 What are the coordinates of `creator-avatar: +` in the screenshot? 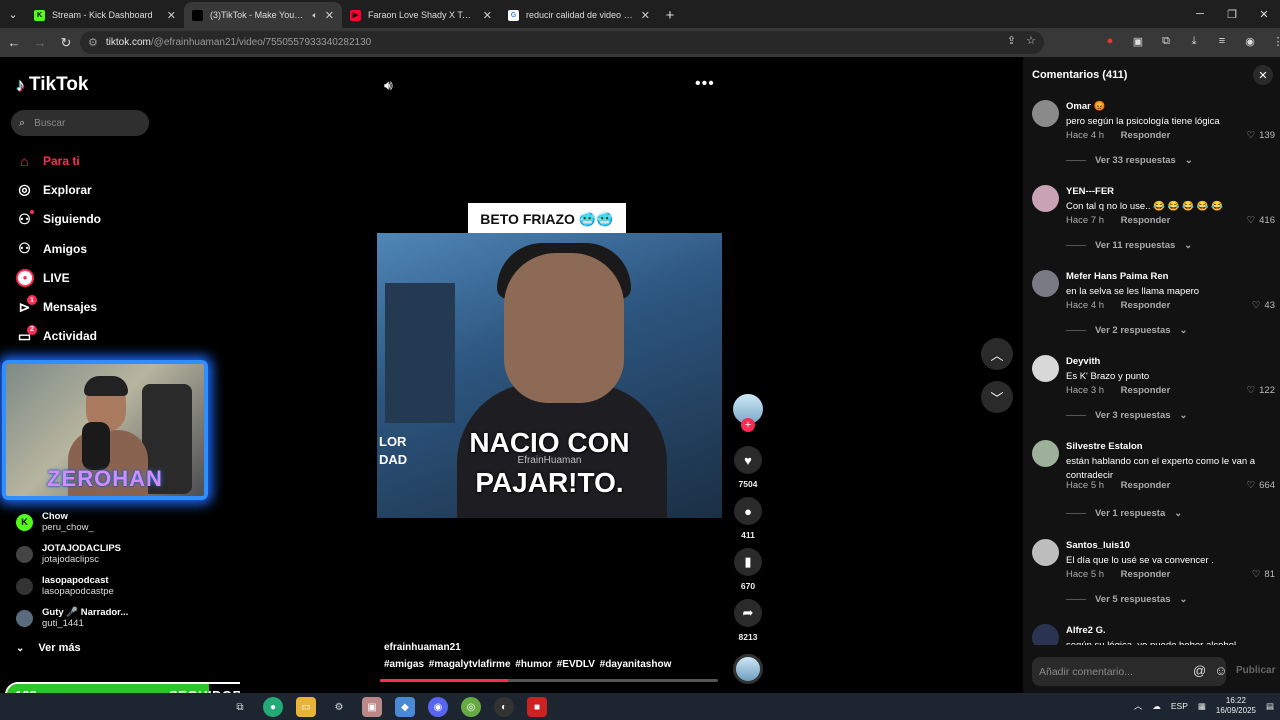 It's located at (748, 413).